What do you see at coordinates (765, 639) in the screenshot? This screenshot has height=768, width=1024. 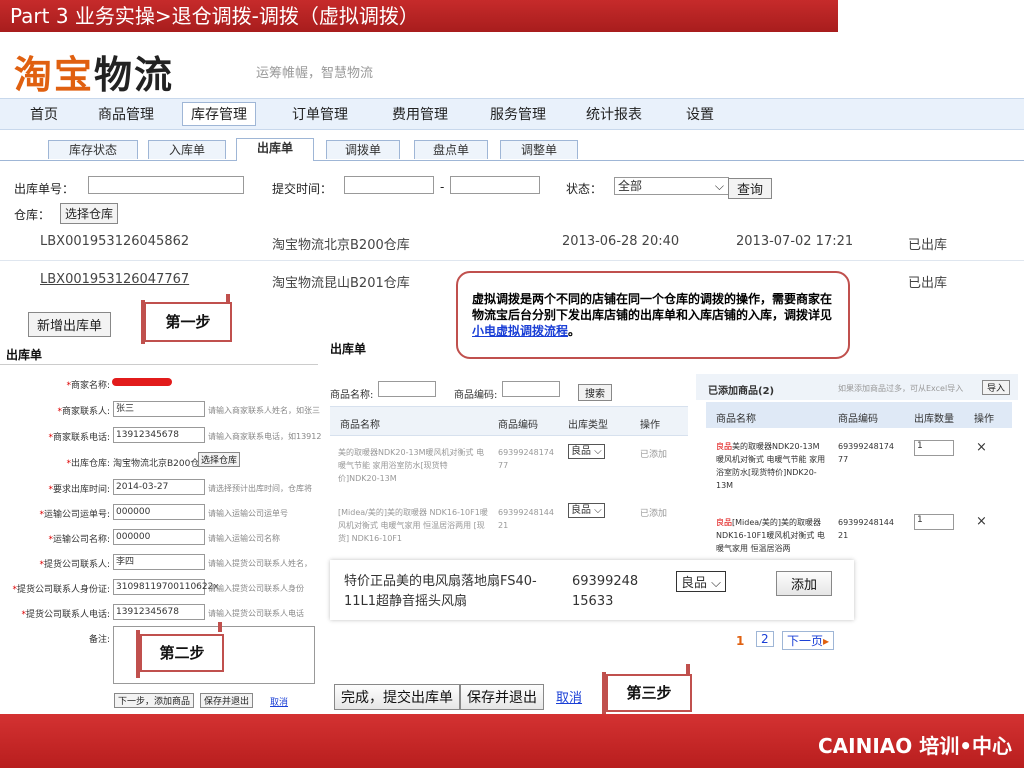 I see `page-2-link: 2` at bounding box center [765, 639].